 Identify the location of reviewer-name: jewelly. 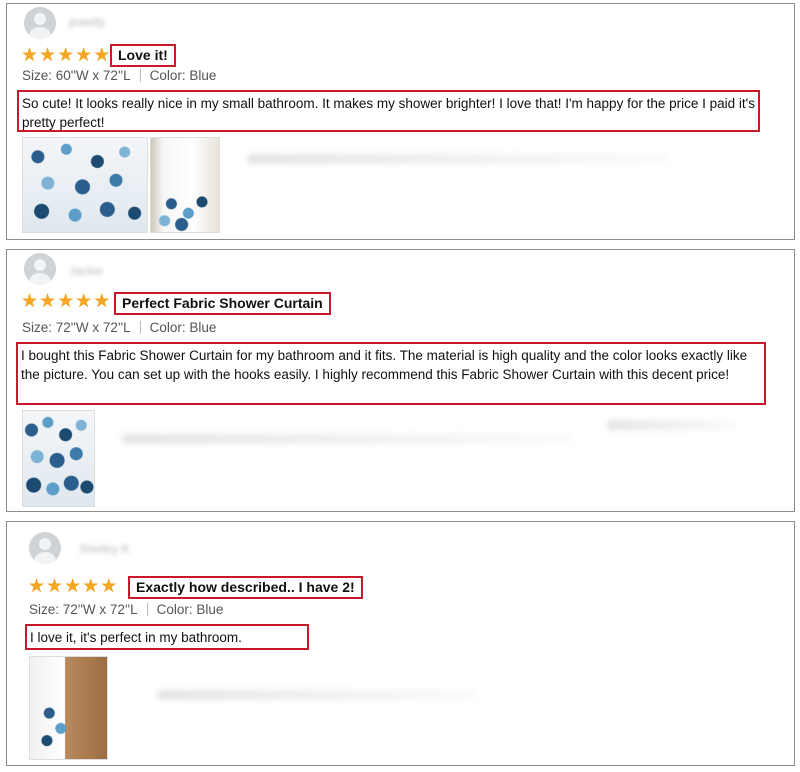
(87, 22).